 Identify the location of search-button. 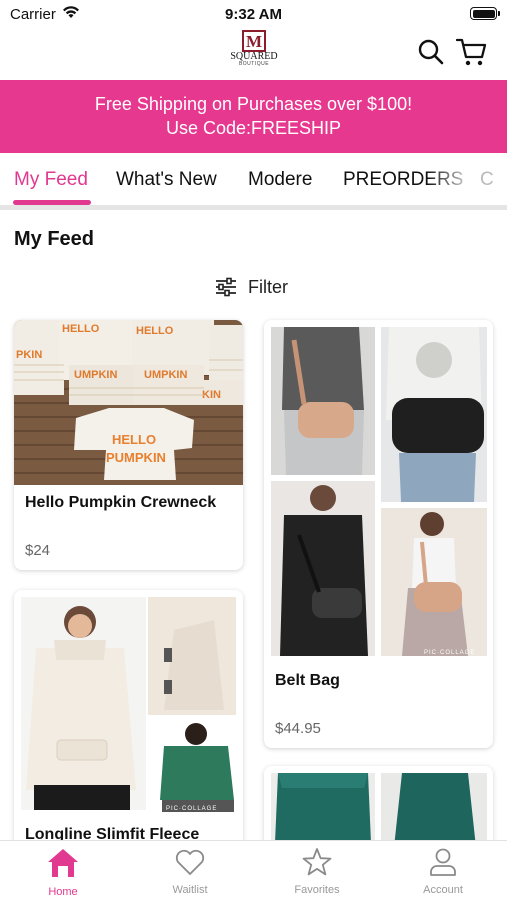
(431, 52).